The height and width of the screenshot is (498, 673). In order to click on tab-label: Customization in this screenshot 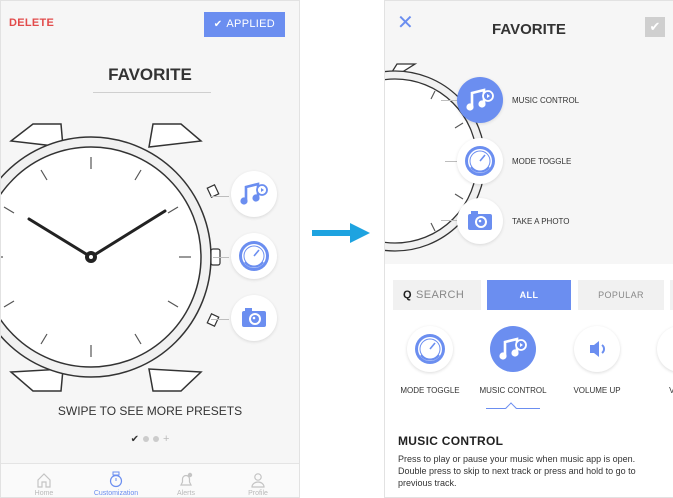, I will do `click(116, 493)`.